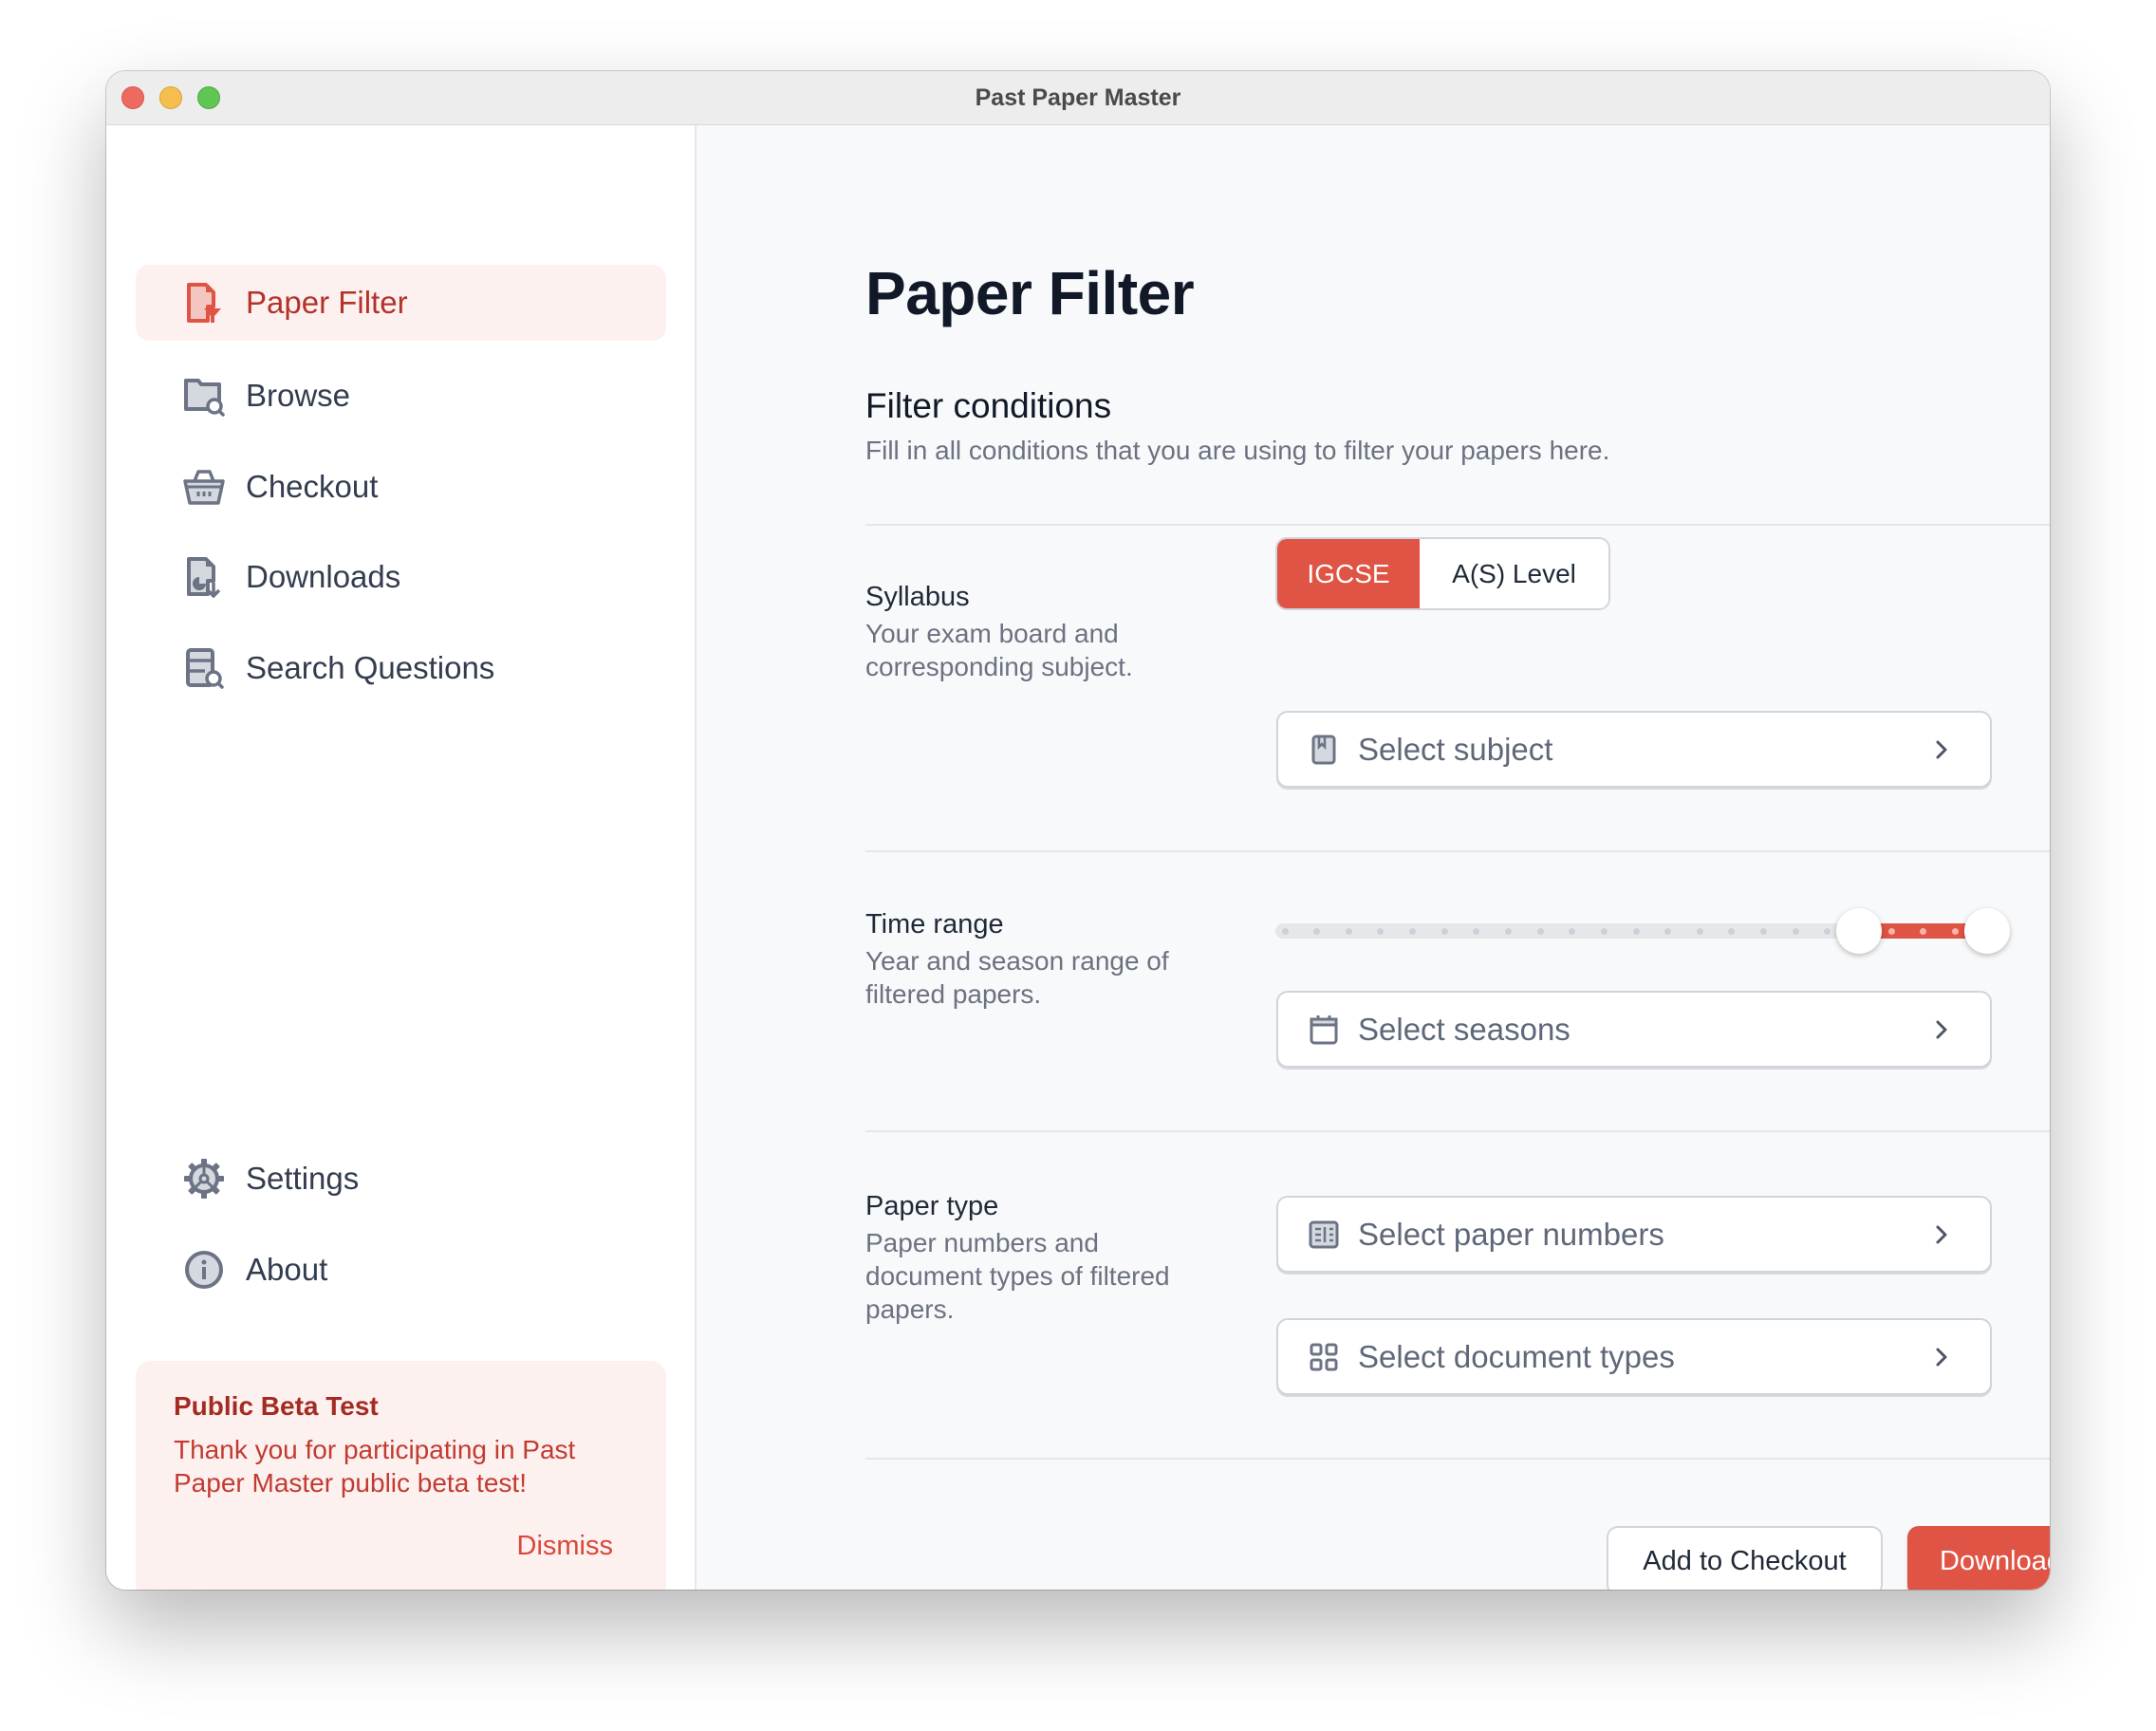 Image resolution: width=2156 pixels, height=1731 pixels. I want to click on sidebar-item-checkout: Checkout, so click(401, 487).